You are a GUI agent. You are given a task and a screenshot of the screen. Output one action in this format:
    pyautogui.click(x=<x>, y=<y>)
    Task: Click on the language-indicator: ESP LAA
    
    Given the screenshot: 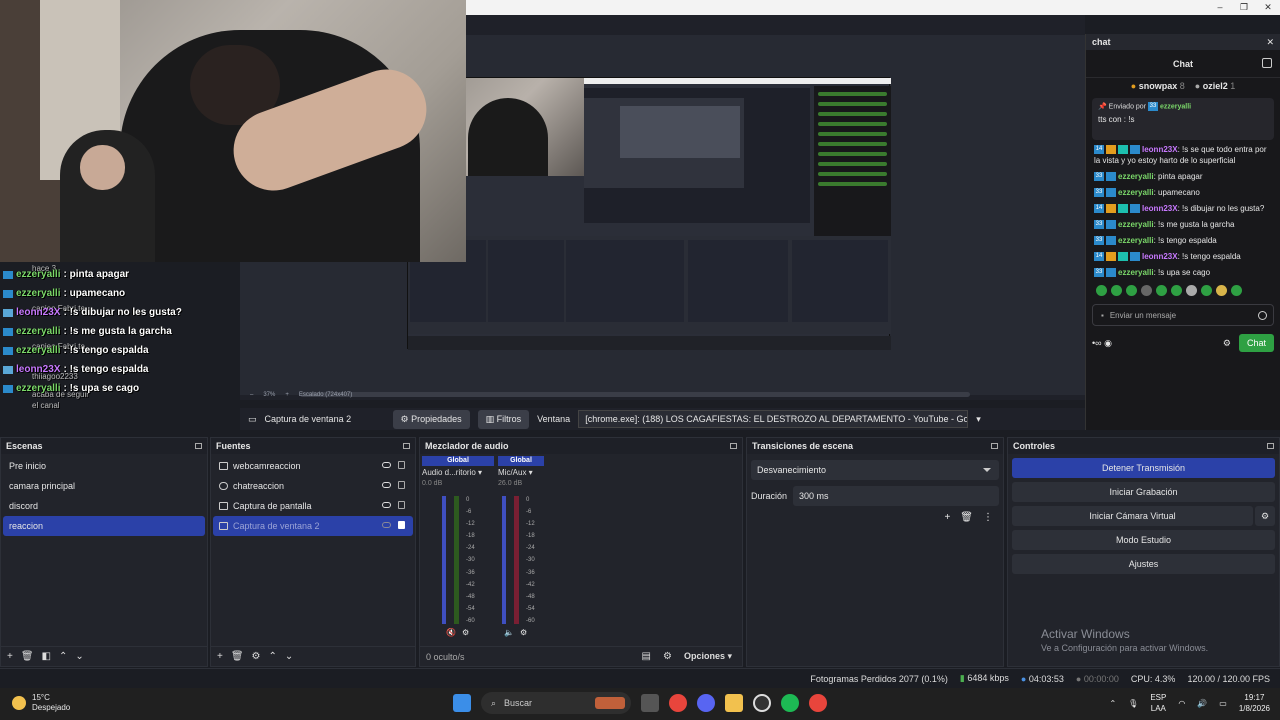 What is the action you would take?
    pyautogui.click(x=1158, y=703)
    